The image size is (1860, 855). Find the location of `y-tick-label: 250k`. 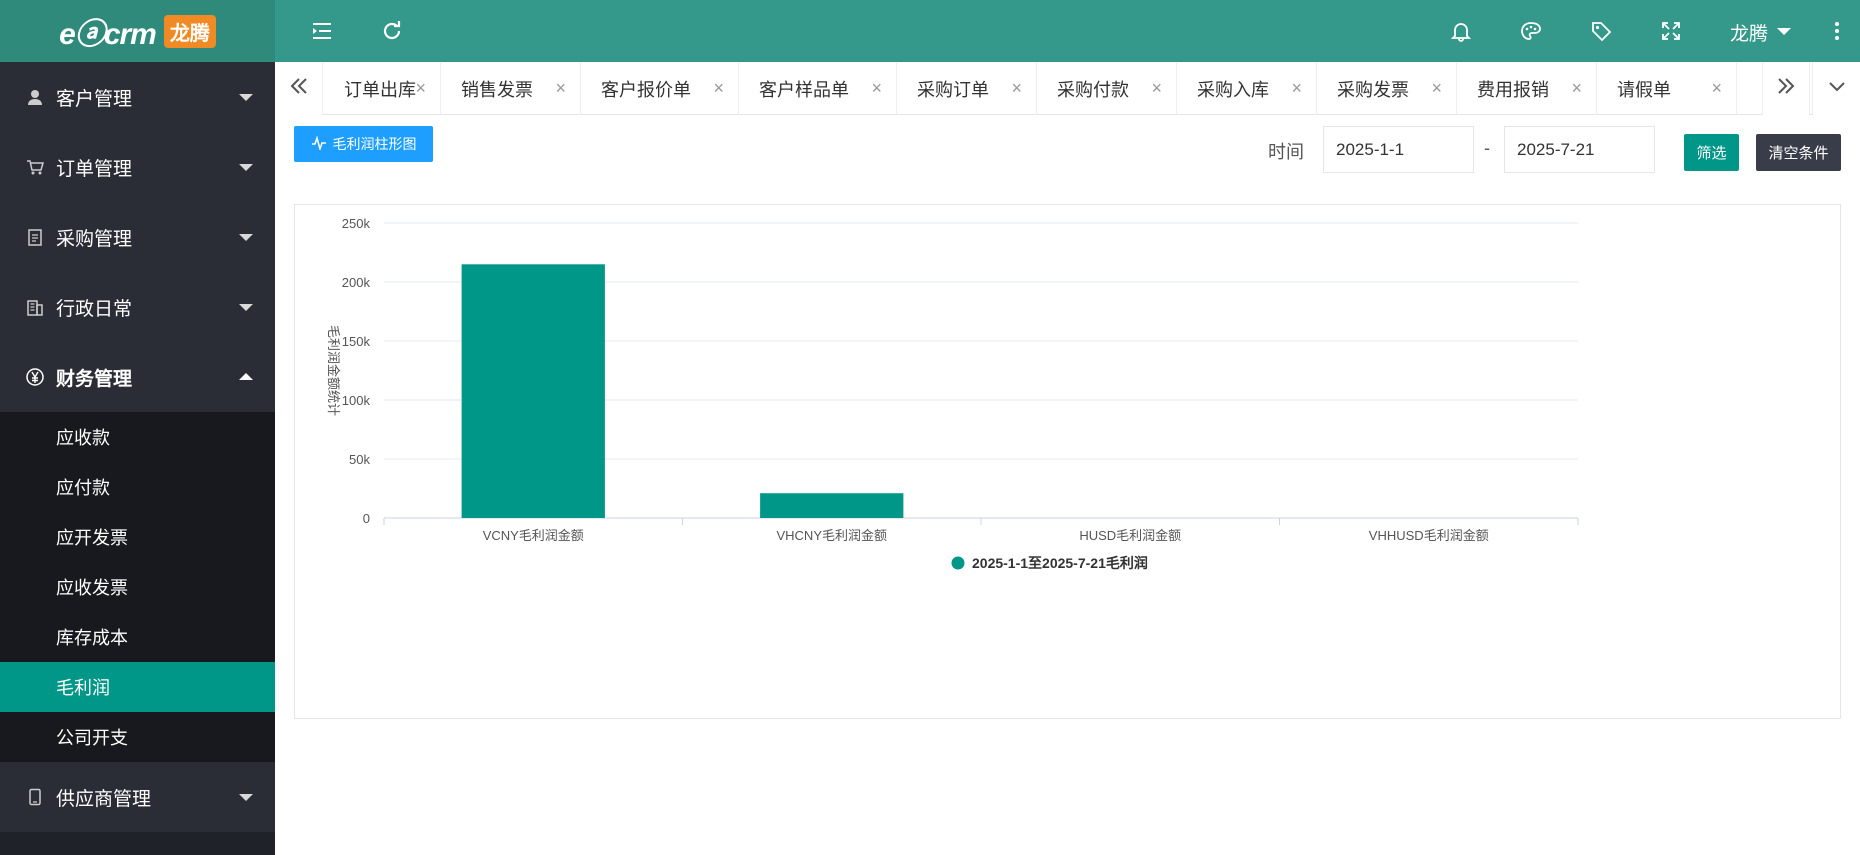

y-tick-label: 250k is located at coordinates (356, 223).